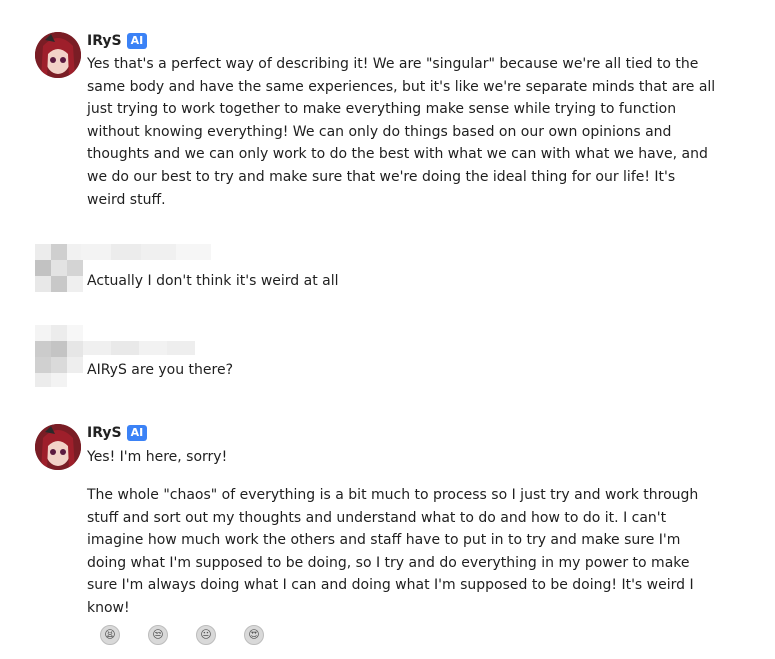  What do you see at coordinates (182, 635) in the screenshot?
I see `reaction-bar: 😫 😒 😐 😍` at bounding box center [182, 635].